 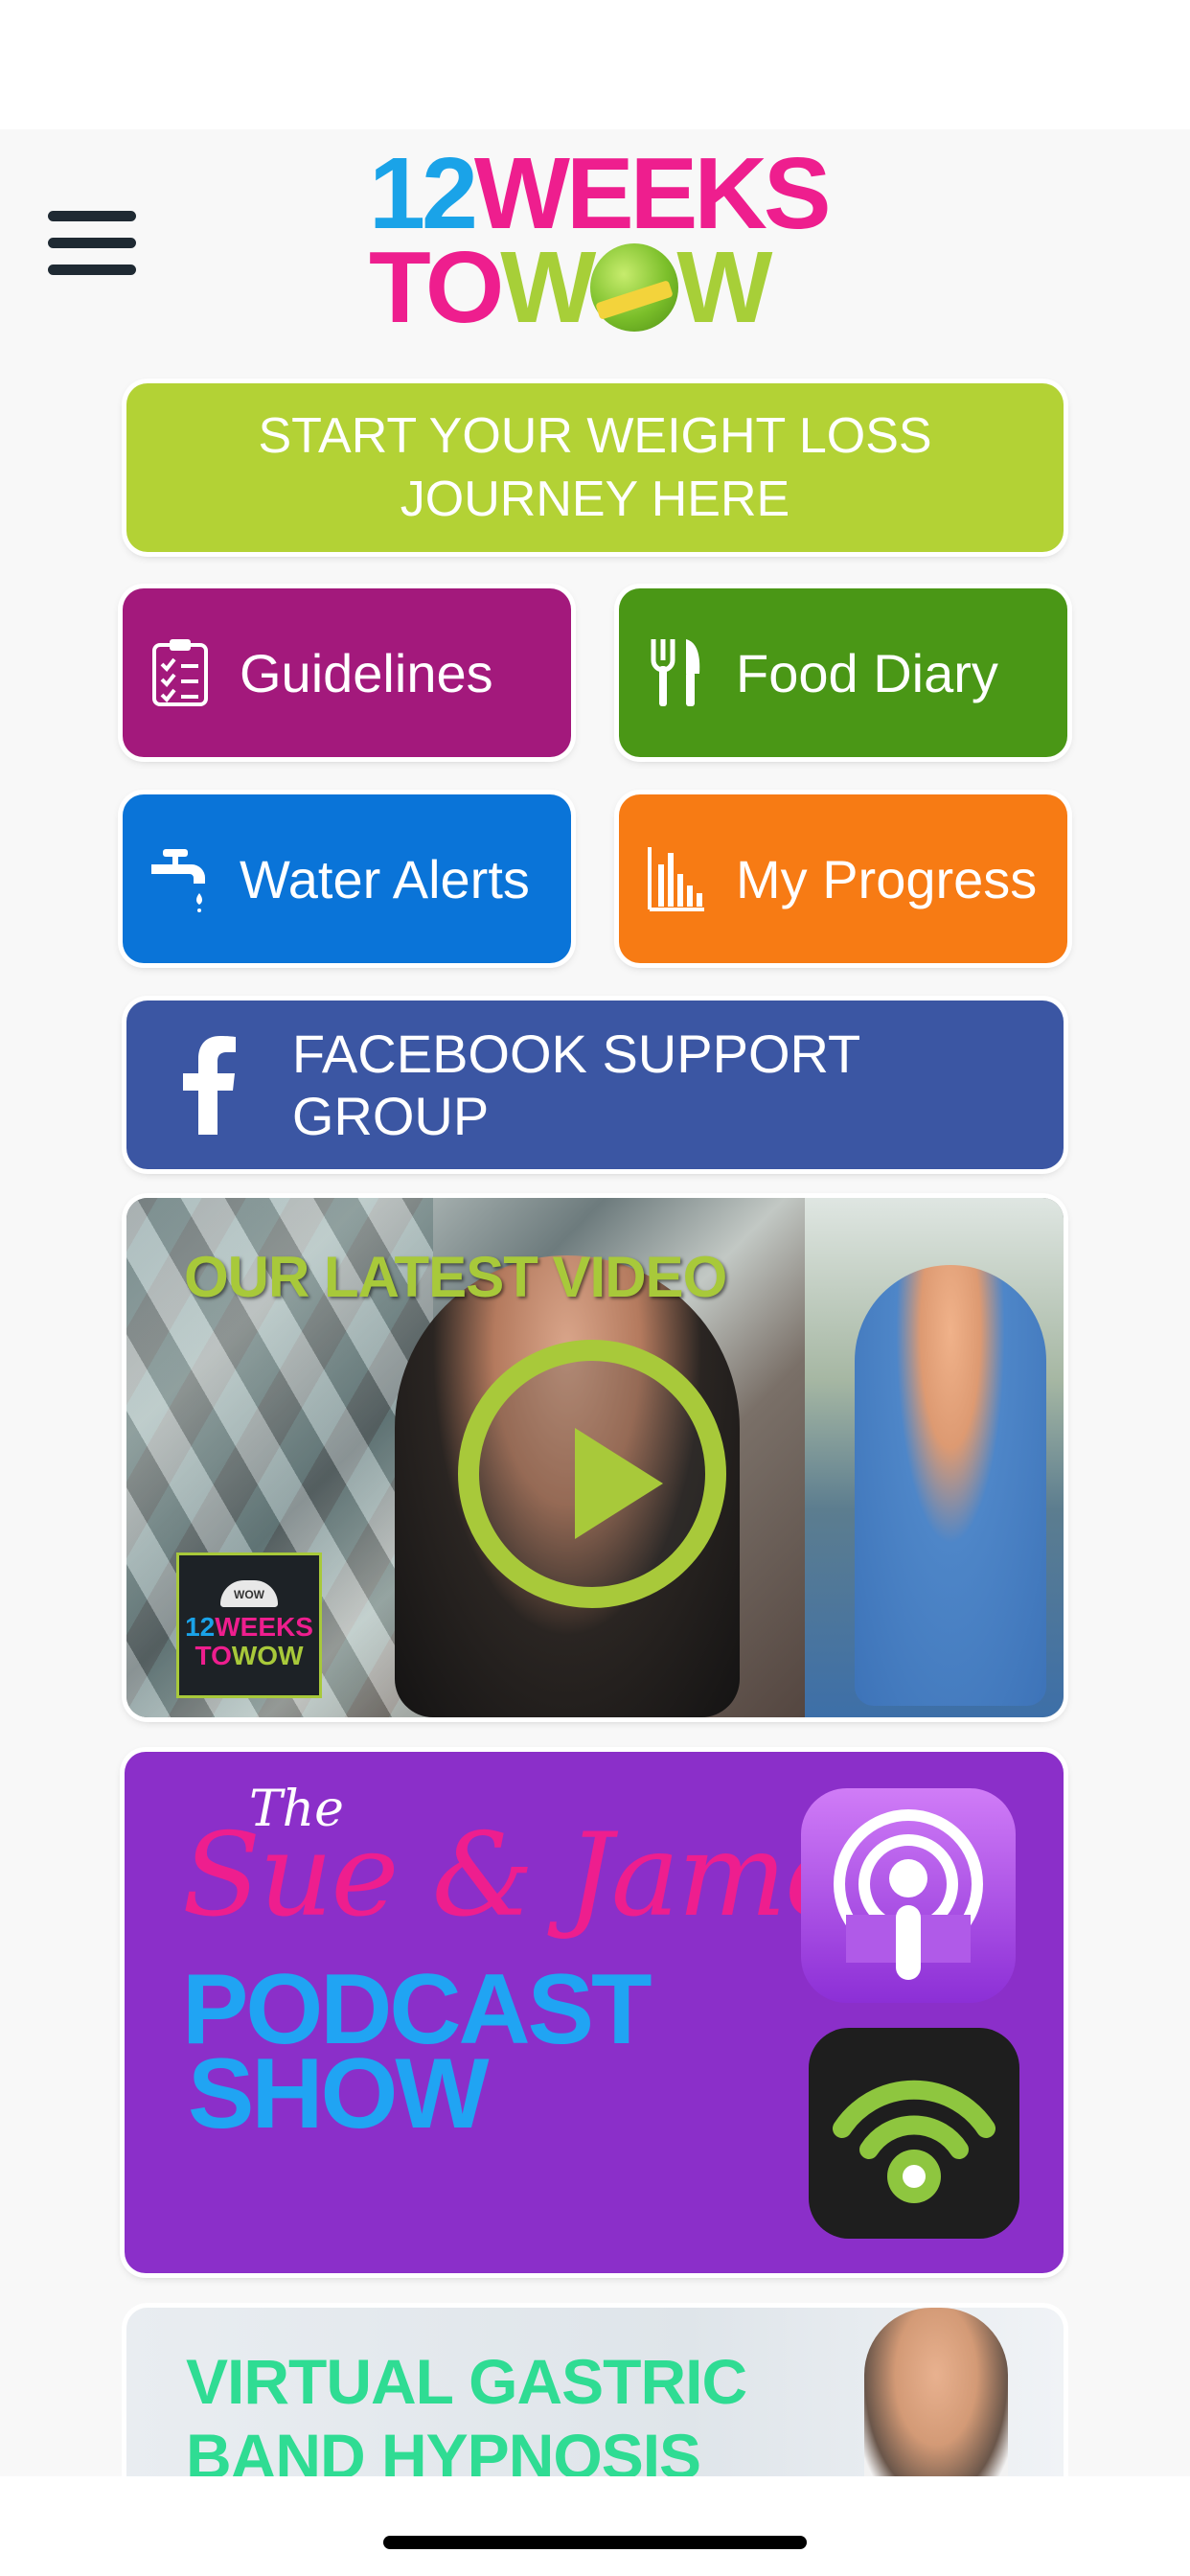 I want to click on facebook-support-group-button: FACEBOOK SUPPORT GROUP, so click(x=595, y=1084).